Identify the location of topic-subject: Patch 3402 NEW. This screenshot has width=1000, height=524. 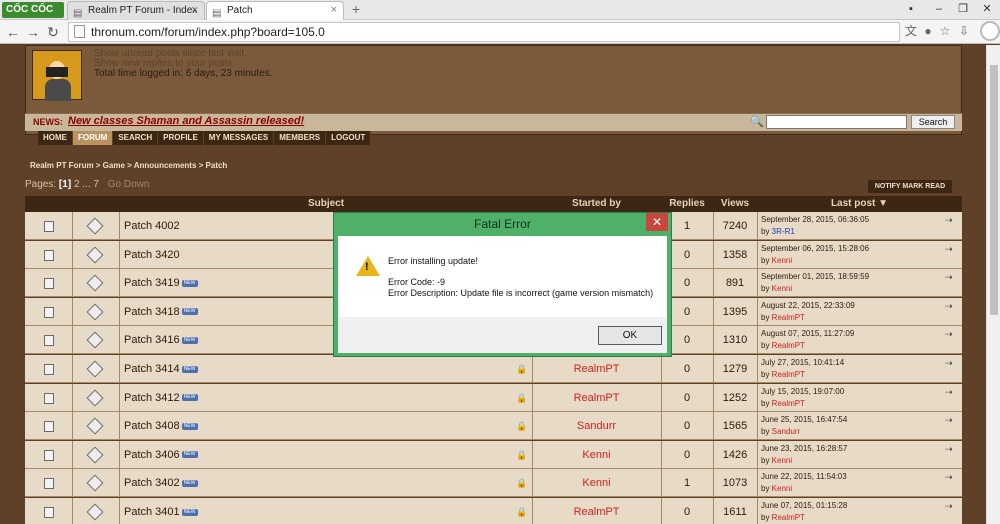
(161, 483).